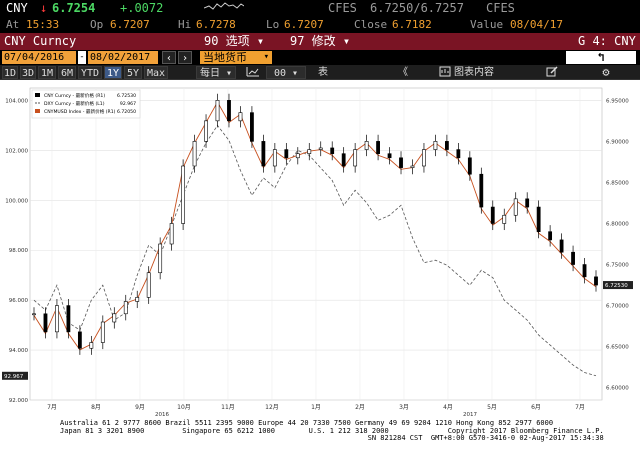 The image size is (640, 460). Describe the element at coordinates (16, 151) in the screenshot. I see `left-tick-label: 102.000` at that location.